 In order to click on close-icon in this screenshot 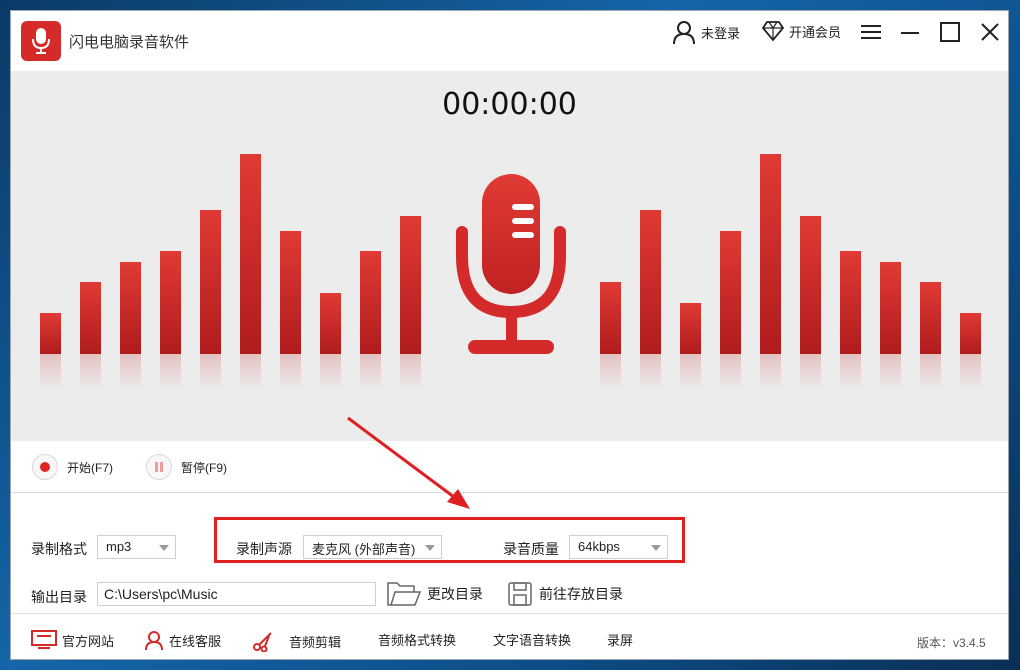, I will do `click(990, 32)`.